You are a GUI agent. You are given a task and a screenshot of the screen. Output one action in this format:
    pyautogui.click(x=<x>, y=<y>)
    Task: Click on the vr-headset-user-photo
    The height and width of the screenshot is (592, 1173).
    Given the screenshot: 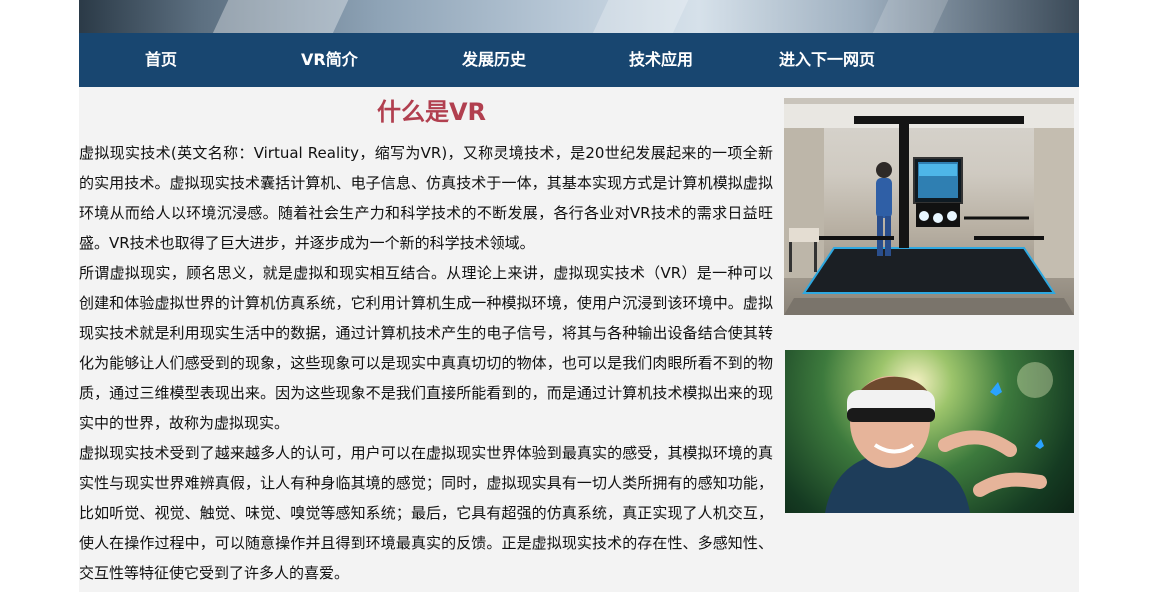 What is the action you would take?
    pyautogui.click(x=929, y=431)
    